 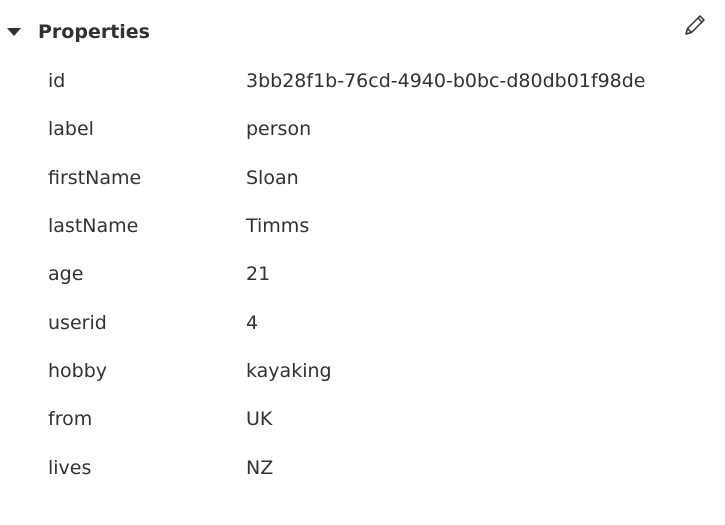 What do you see at coordinates (78, 370) in the screenshot?
I see `property-key: hobby` at bounding box center [78, 370].